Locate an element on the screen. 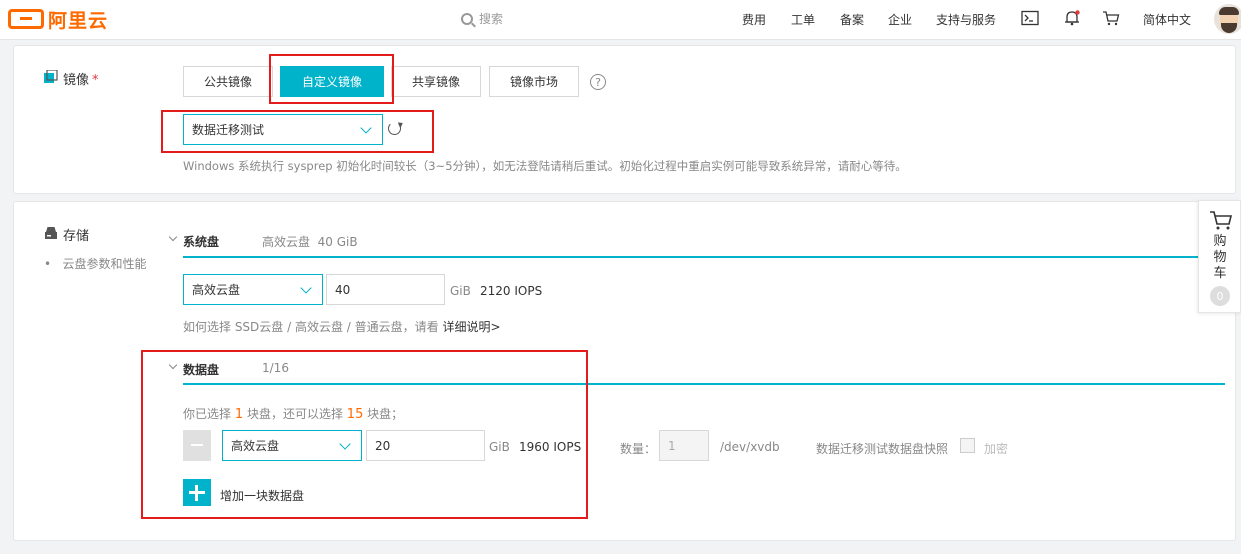 This screenshot has width=1241, height=554. system-disk-size-input: 40 is located at coordinates (385, 289).